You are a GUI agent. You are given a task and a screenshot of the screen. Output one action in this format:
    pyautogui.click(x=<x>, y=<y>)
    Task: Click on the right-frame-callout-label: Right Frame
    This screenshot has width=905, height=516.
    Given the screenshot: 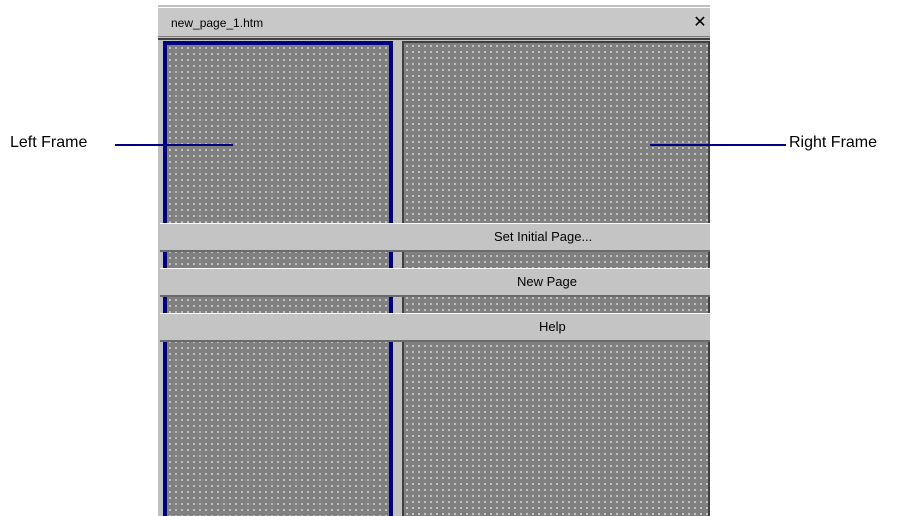 What is the action you would take?
    pyautogui.click(x=833, y=142)
    